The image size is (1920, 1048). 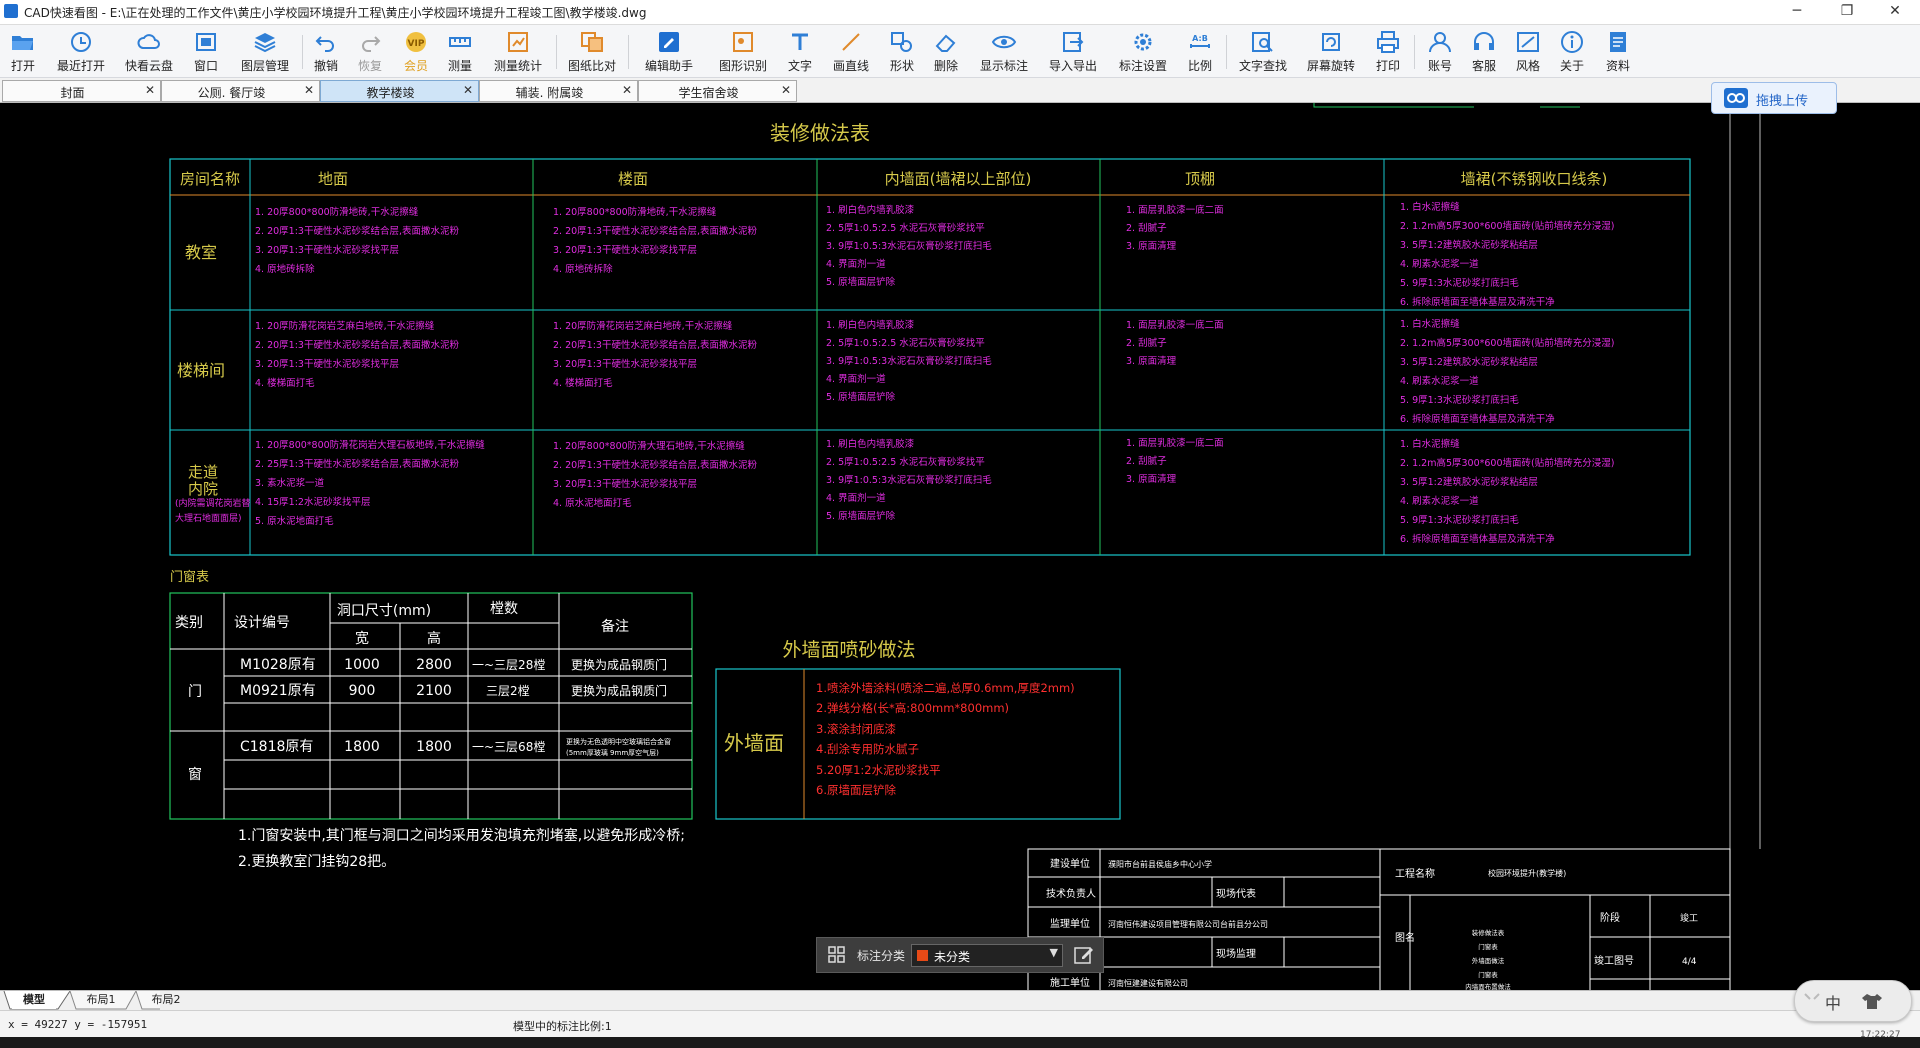 What do you see at coordinates (72, 93) in the screenshot?
I see `tab-label: 封面` at bounding box center [72, 93].